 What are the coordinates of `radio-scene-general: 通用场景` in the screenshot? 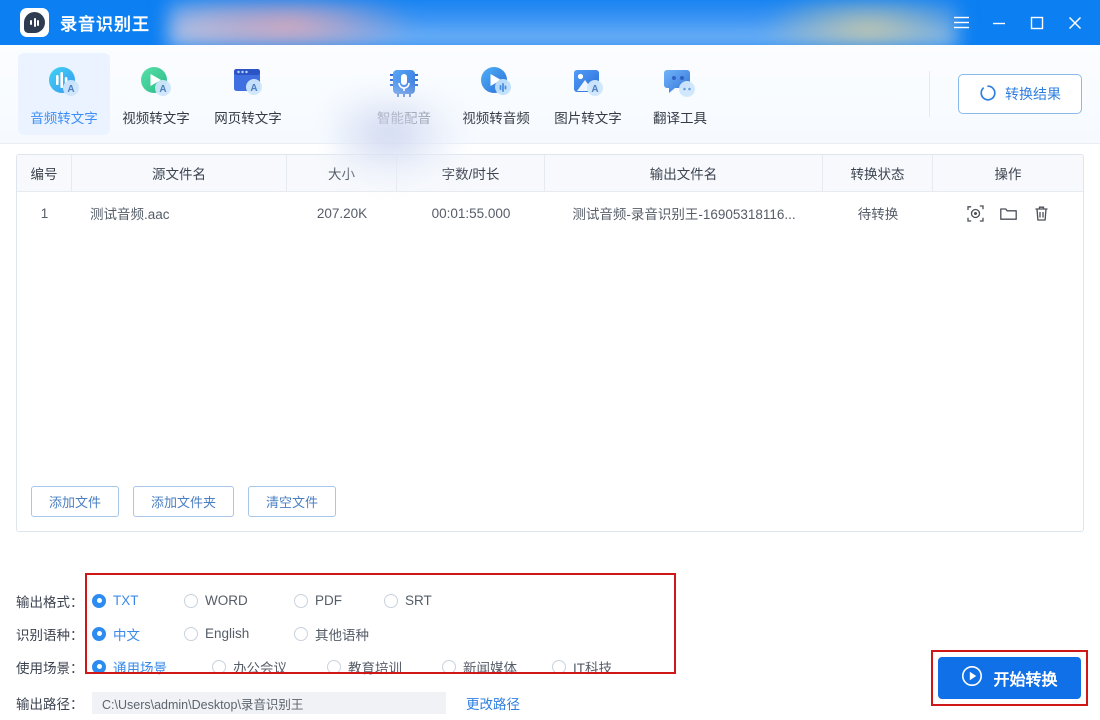 It's located at (152, 667).